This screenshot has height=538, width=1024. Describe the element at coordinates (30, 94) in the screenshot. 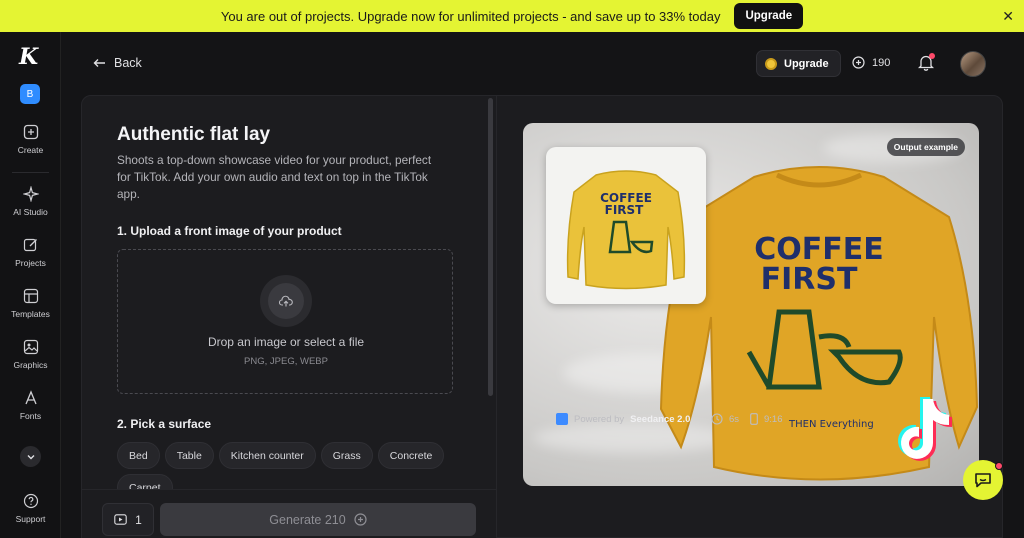

I see `workspace-badge: B` at that location.